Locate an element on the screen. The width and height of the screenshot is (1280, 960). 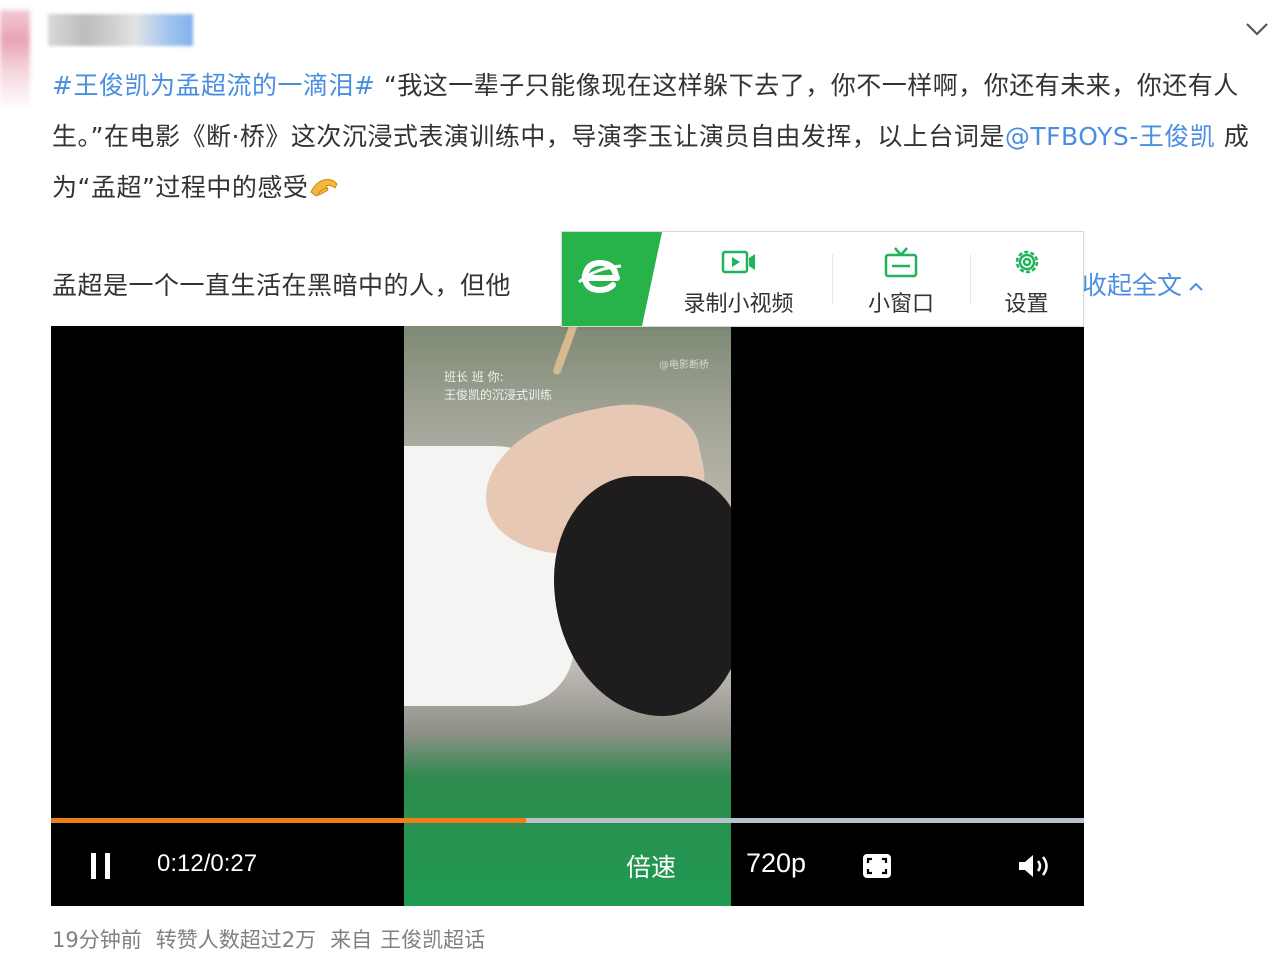
frame-caption-line2: 王俊凯的沉浸式训练 is located at coordinates (498, 395).